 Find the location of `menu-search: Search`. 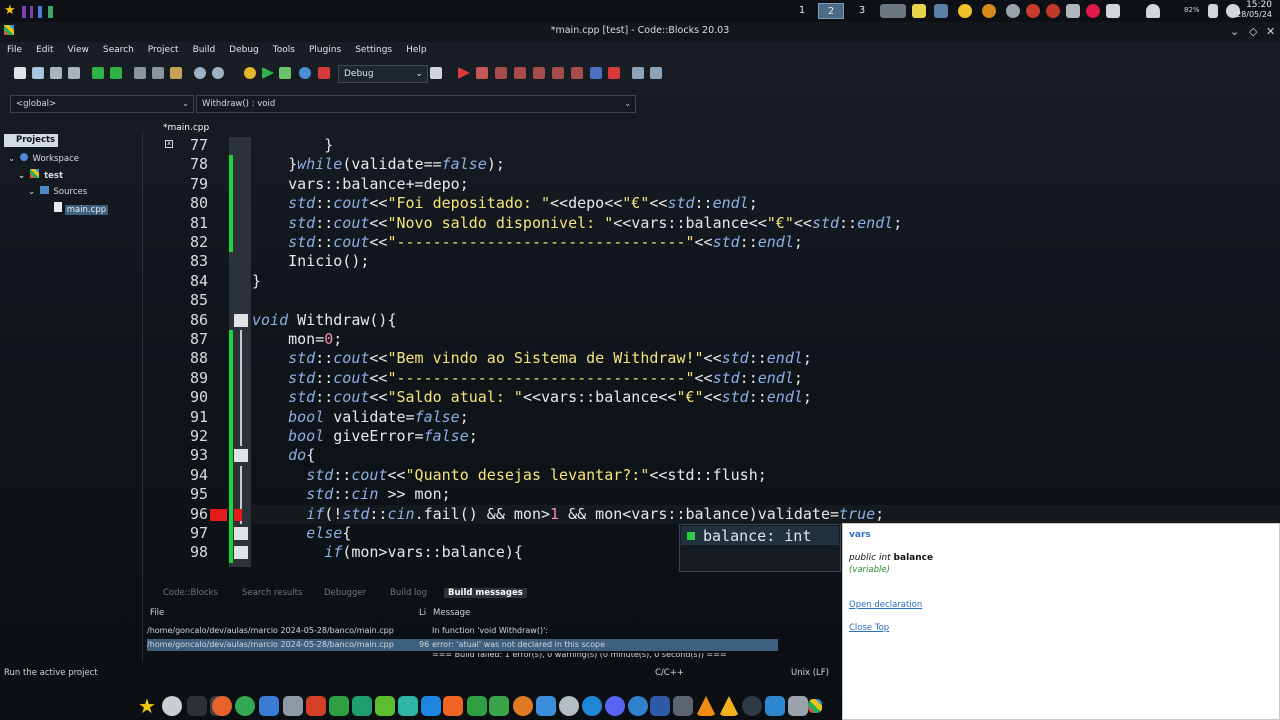

menu-search: Search is located at coordinates (118, 50).